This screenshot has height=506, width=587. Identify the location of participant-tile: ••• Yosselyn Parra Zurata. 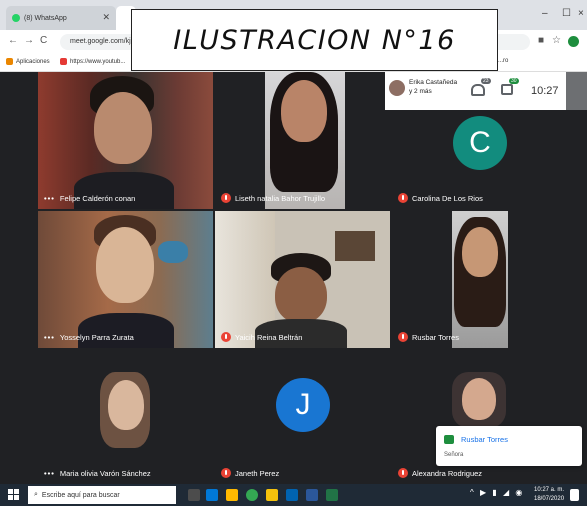
(125, 279).